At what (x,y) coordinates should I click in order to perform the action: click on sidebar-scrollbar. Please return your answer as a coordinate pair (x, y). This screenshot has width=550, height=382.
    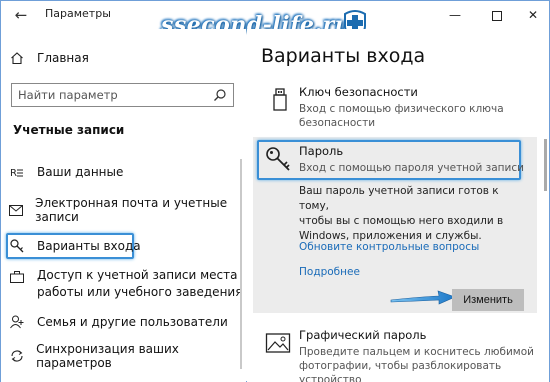
    Looking at the image, I should click on (241, 264).